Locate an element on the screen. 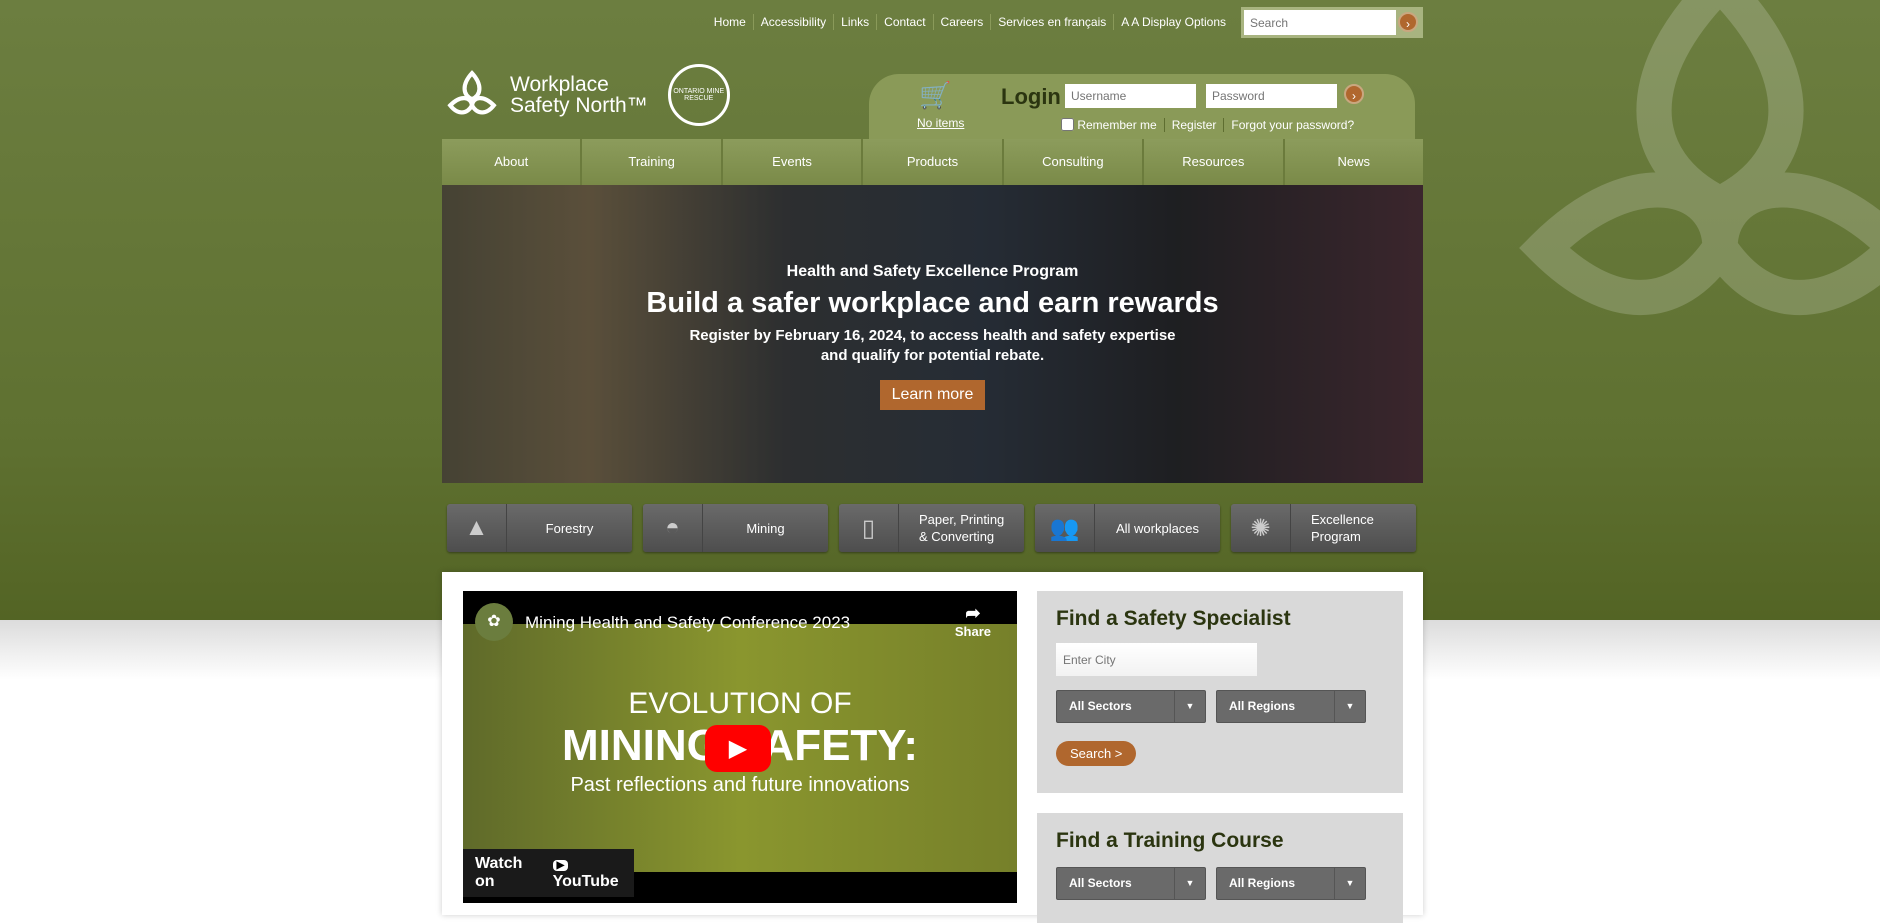 The width and height of the screenshot is (1880, 923). sector-excellence: ✺ Excellence Program is located at coordinates (1323, 528).